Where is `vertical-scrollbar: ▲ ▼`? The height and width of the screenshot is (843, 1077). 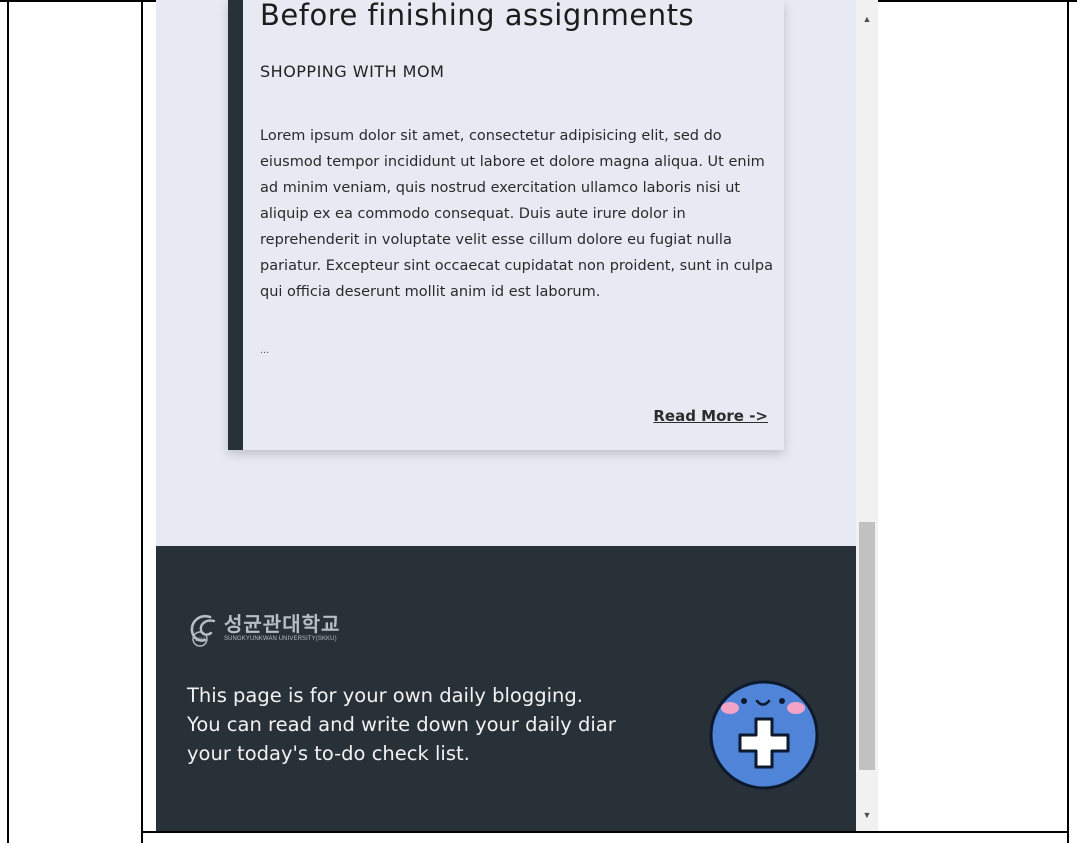
vertical-scrollbar: ▲ ▼ is located at coordinates (867, 415).